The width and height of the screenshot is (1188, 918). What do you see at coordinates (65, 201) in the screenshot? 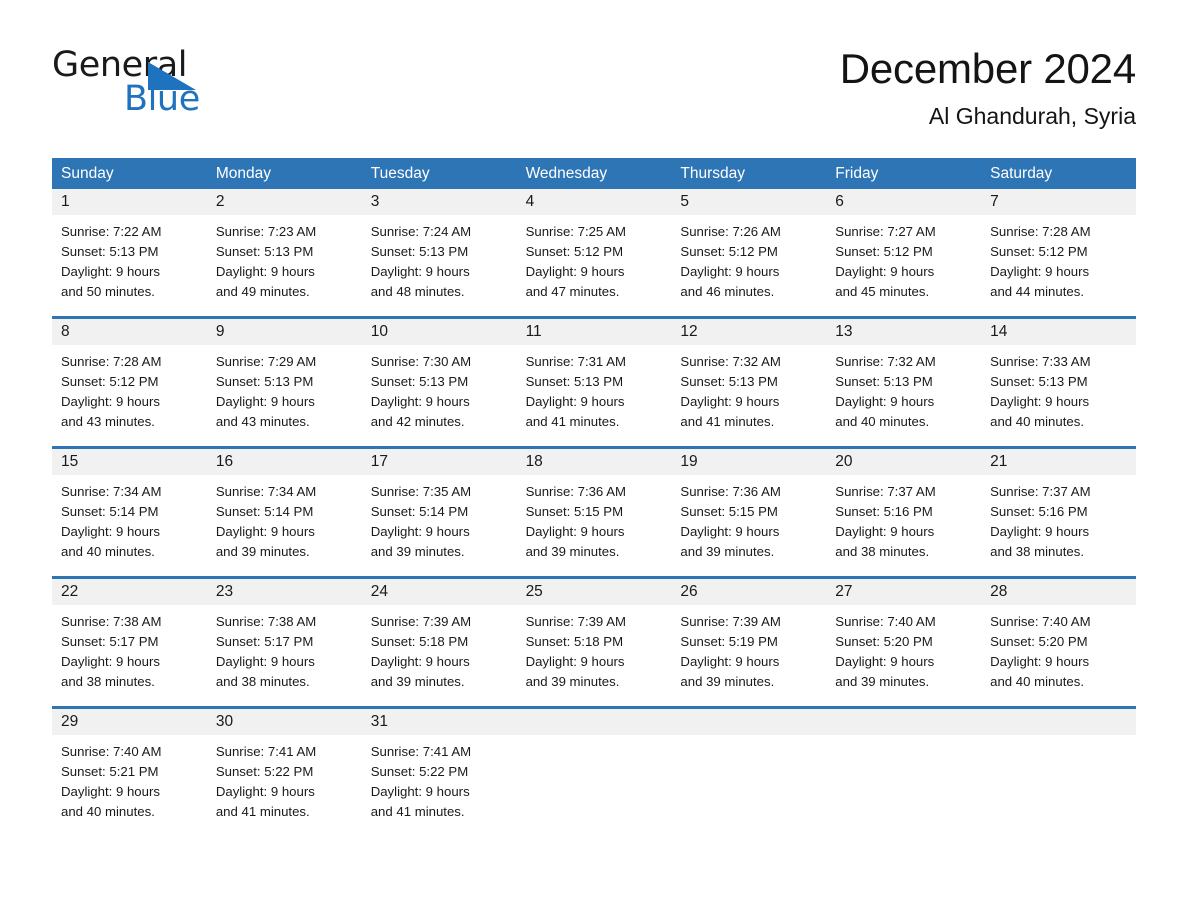
I see `day-number: 1` at bounding box center [65, 201].